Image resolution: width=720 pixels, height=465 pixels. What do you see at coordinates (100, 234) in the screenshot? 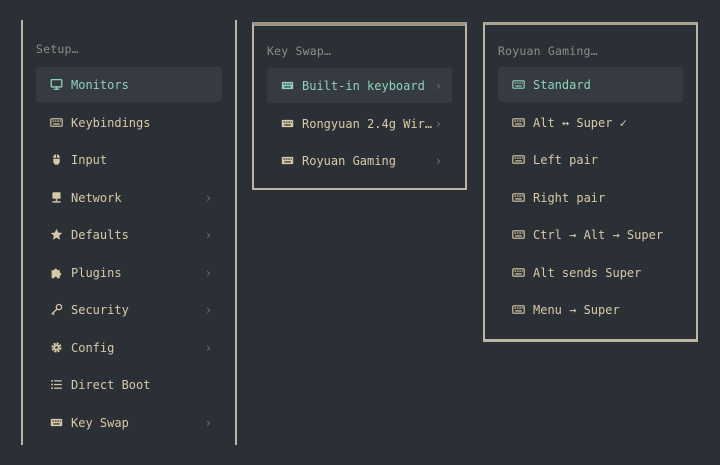
I see `menu-item-label: Defaults` at bounding box center [100, 234].